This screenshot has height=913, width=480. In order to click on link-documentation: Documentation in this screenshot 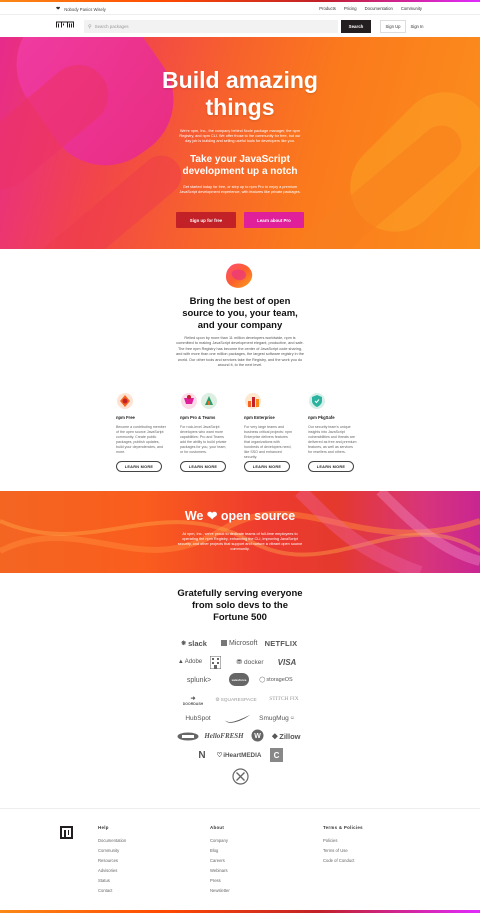, I will do `click(379, 8)`.